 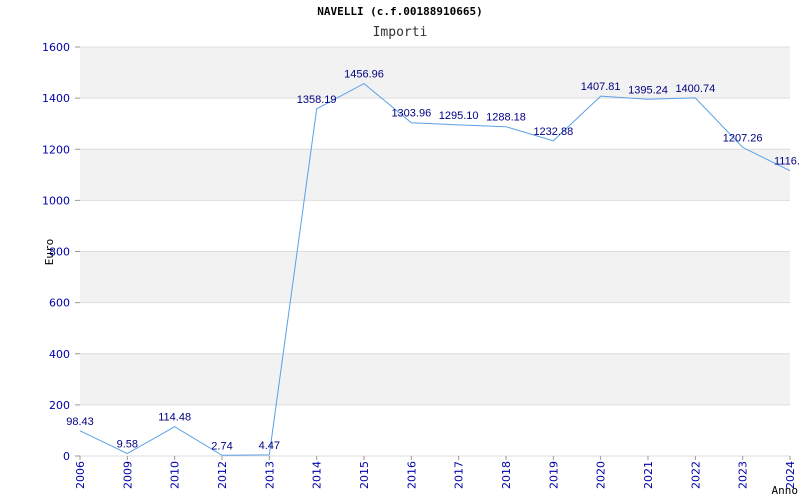 What do you see at coordinates (127, 445) in the screenshot?
I see `data-label: 9.58` at bounding box center [127, 445].